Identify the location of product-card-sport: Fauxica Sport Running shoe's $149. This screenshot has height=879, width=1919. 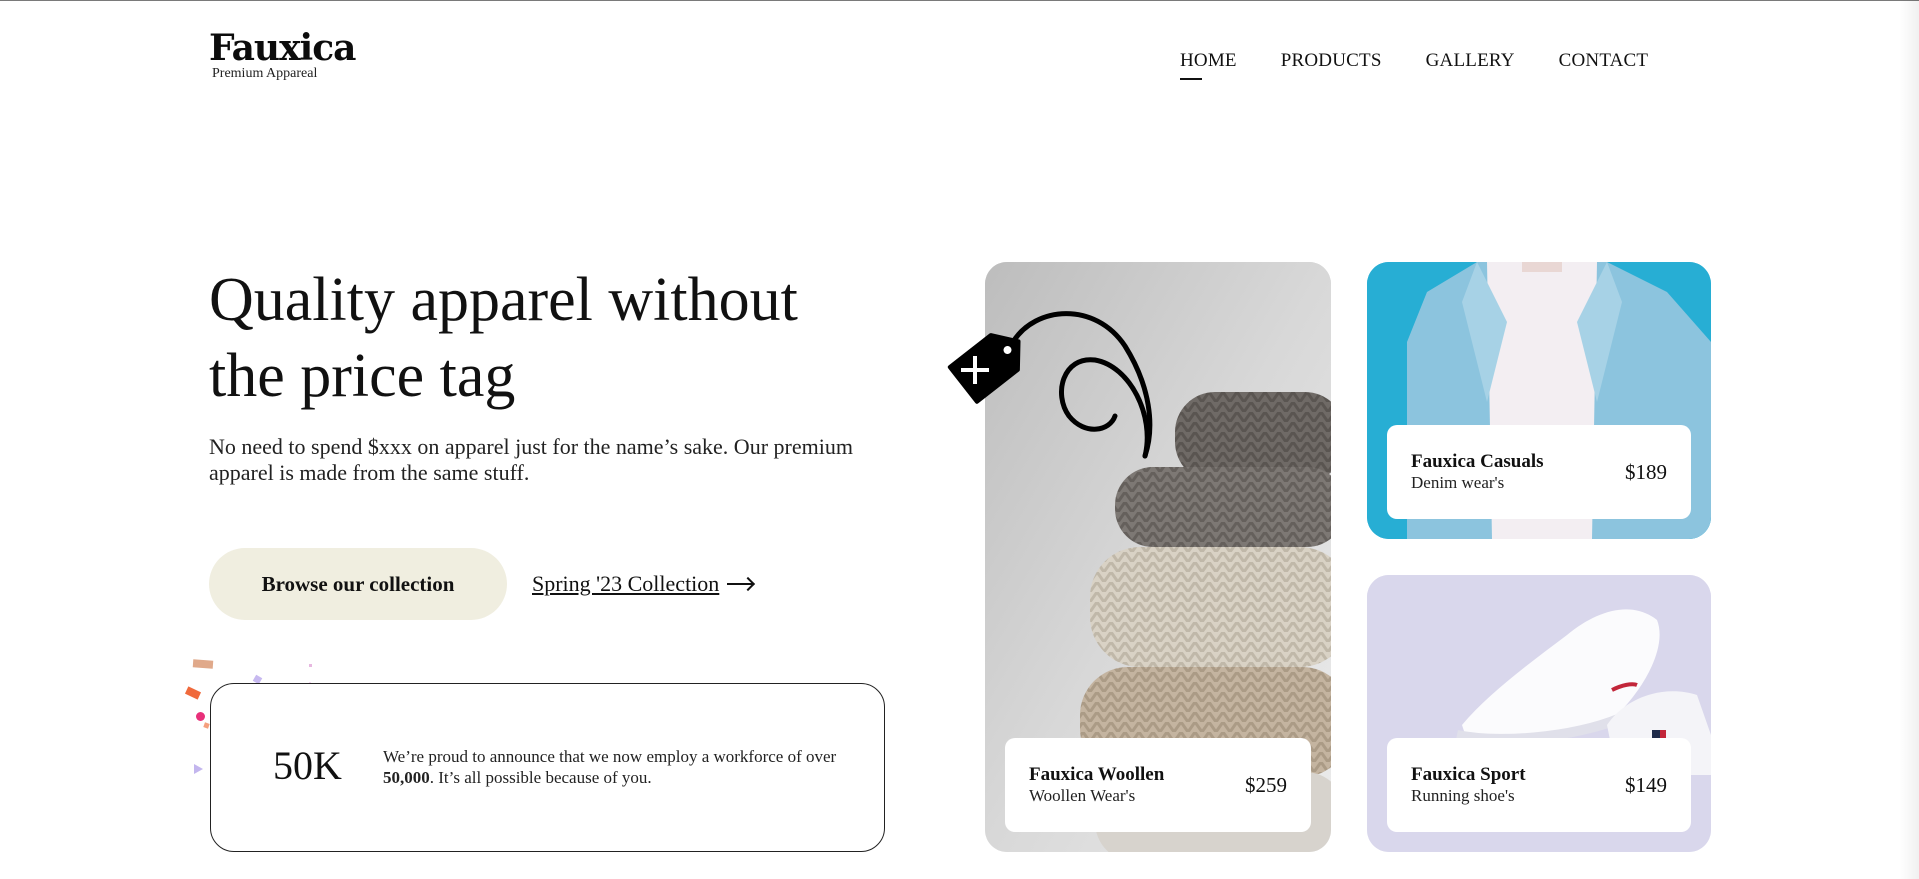
(1539, 713).